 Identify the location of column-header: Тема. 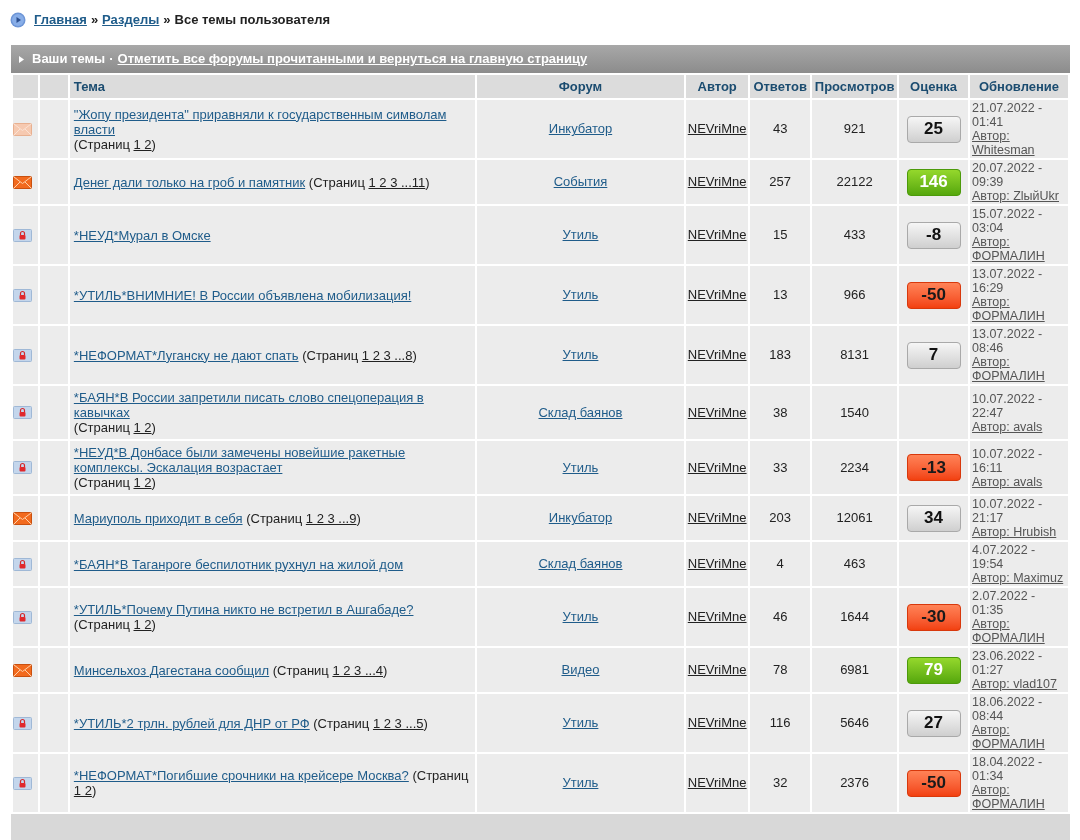
(272, 86).